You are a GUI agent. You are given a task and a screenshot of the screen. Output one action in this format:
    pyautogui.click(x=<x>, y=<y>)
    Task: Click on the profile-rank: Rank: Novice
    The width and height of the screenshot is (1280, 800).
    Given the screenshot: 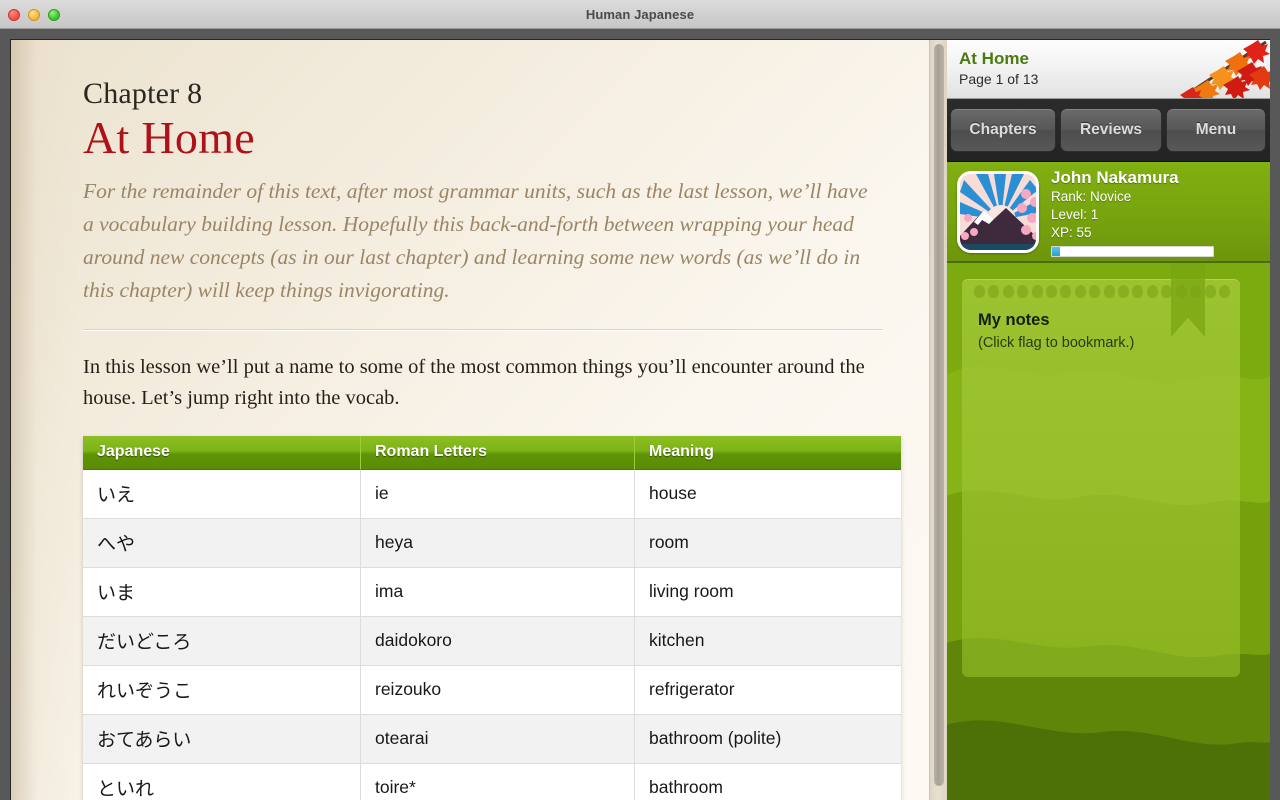 What is the action you would take?
    pyautogui.click(x=1091, y=196)
    